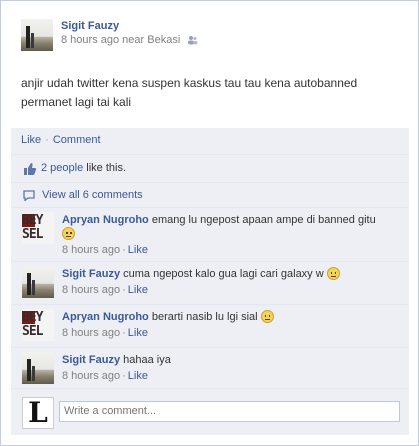 Image resolution: width=419 pixels, height=446 pixels. I want to click on like-link: Like, so click(31, 140).